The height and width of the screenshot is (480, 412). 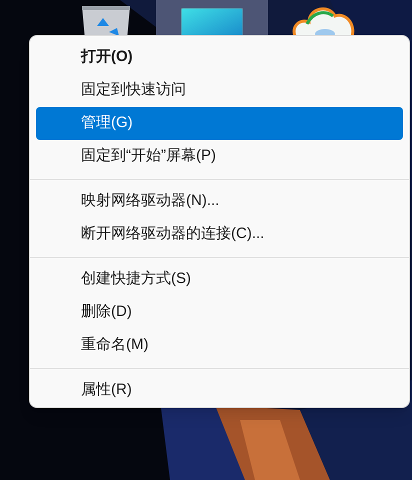 What do you see at coordinates (219, 57) in the screenshot?
I see `menu-item: 打开(O)` at bounding box center [219, 57].